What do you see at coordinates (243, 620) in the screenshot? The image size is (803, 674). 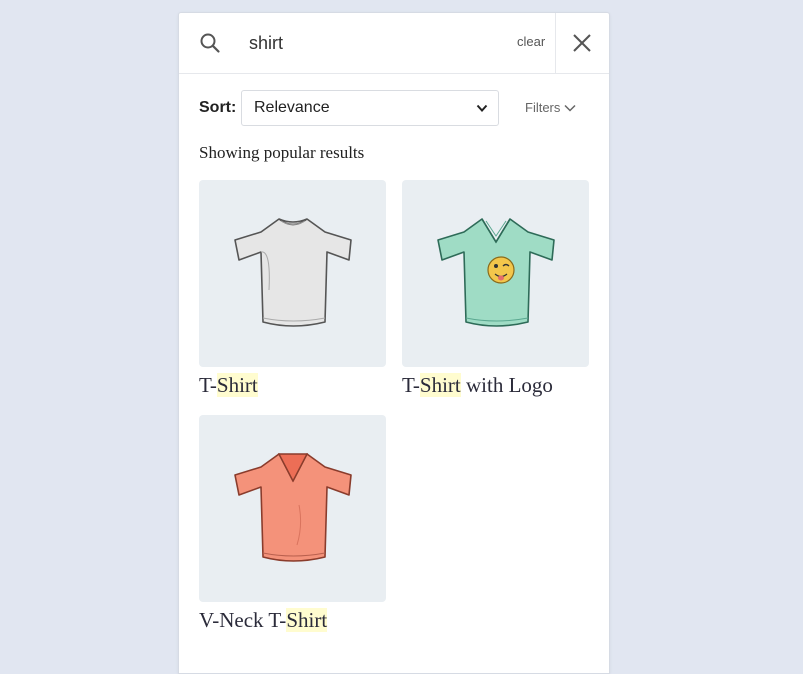 I see `title-prefix: V-Neck T-` at bounding box center [243, 620].